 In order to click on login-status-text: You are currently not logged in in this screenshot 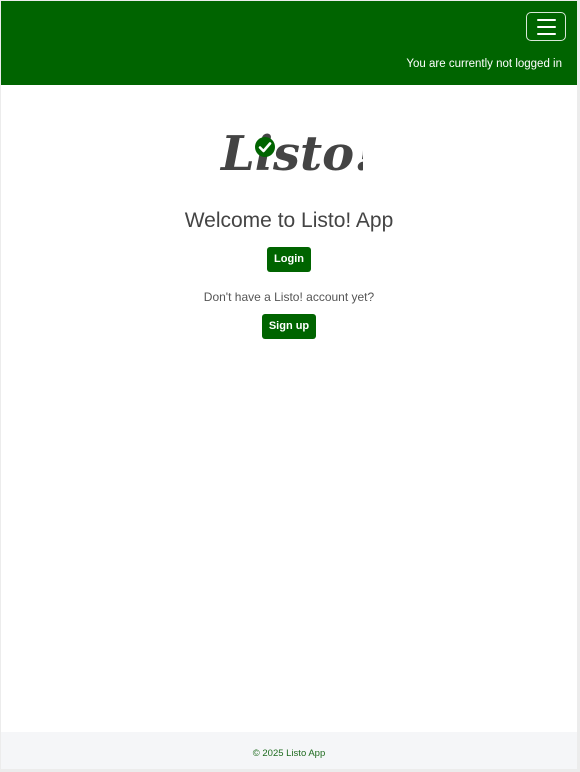, I will do `click(484, 64)`.